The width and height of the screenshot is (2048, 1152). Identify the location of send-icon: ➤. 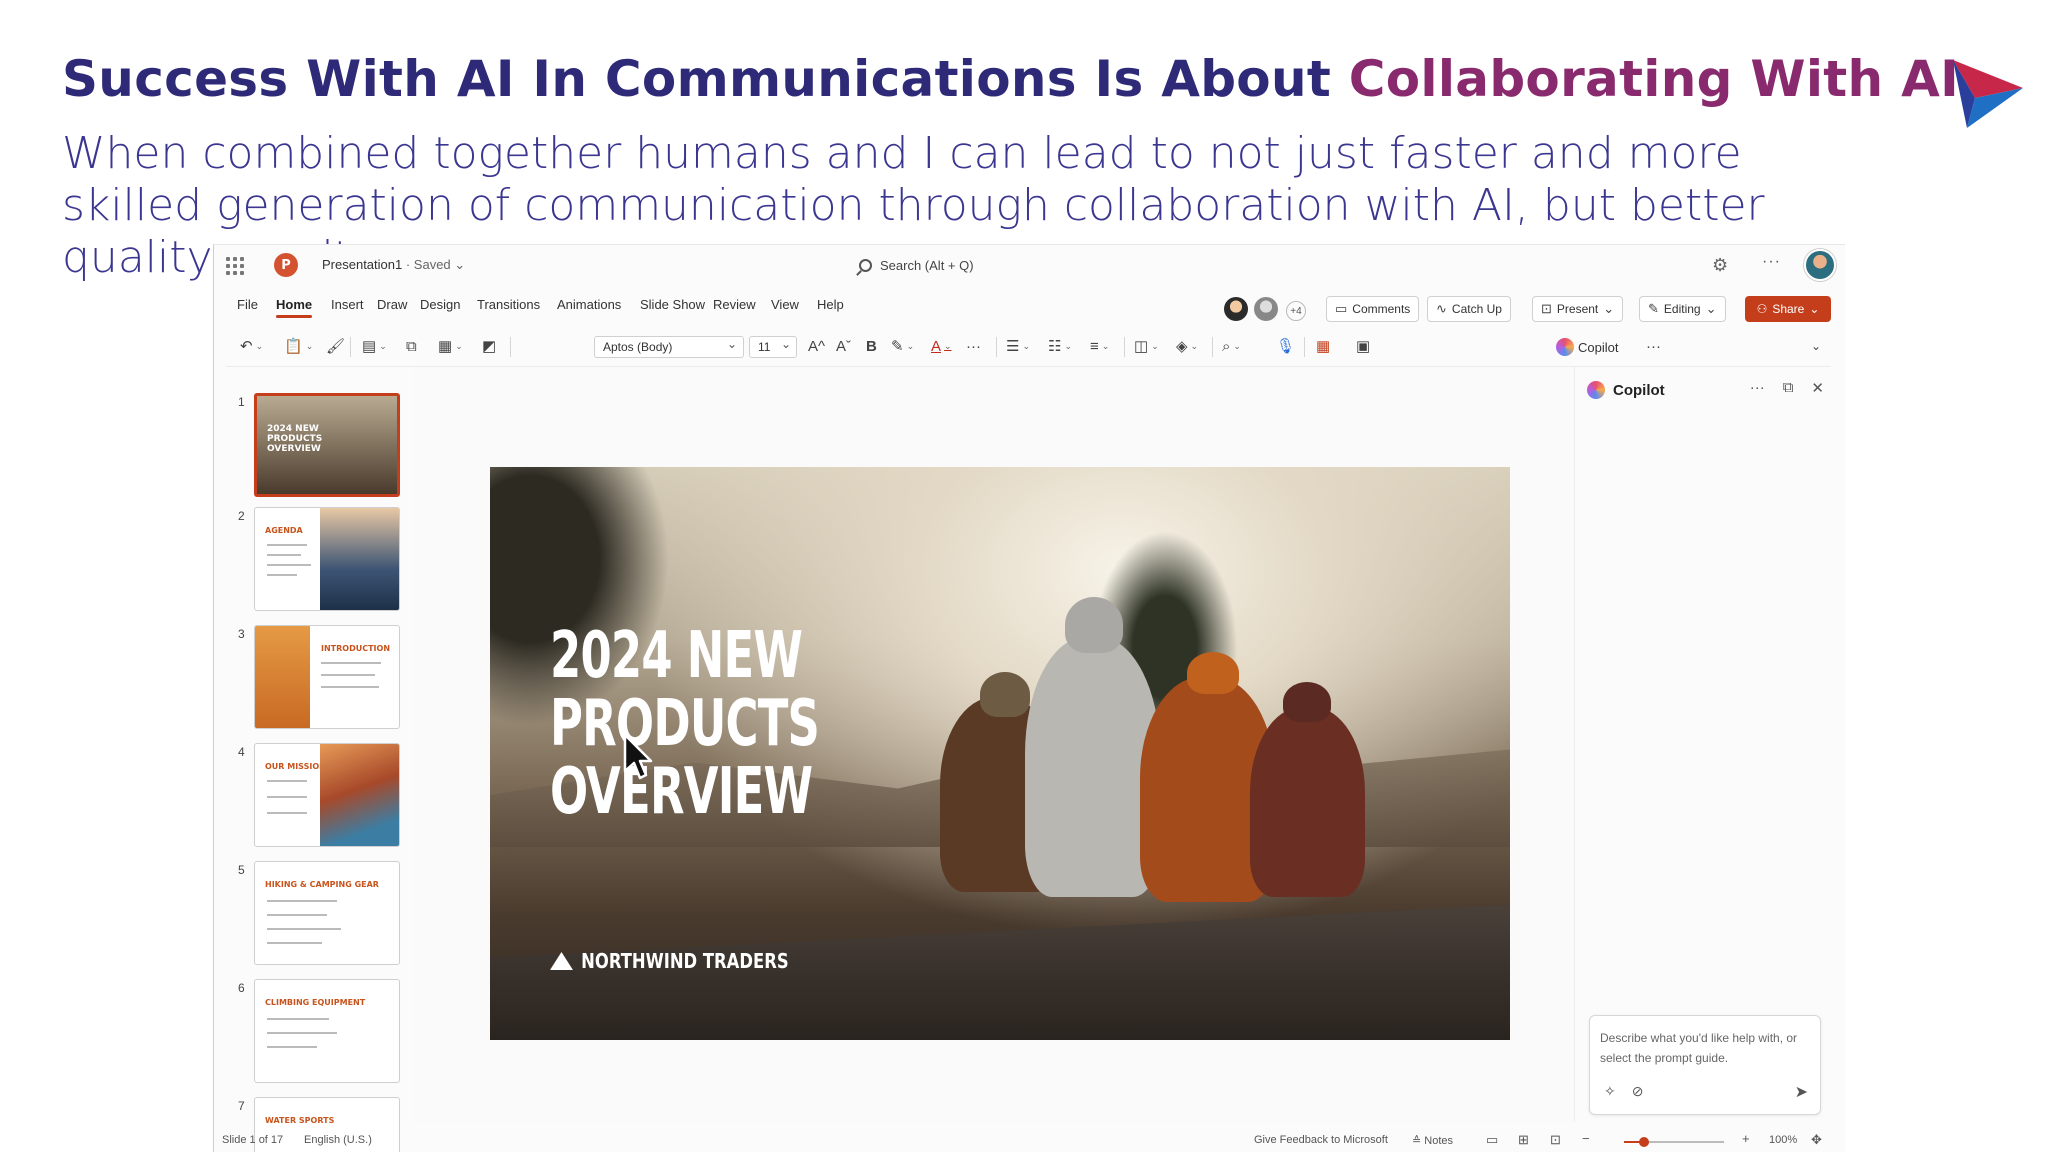
(1801, 1092).